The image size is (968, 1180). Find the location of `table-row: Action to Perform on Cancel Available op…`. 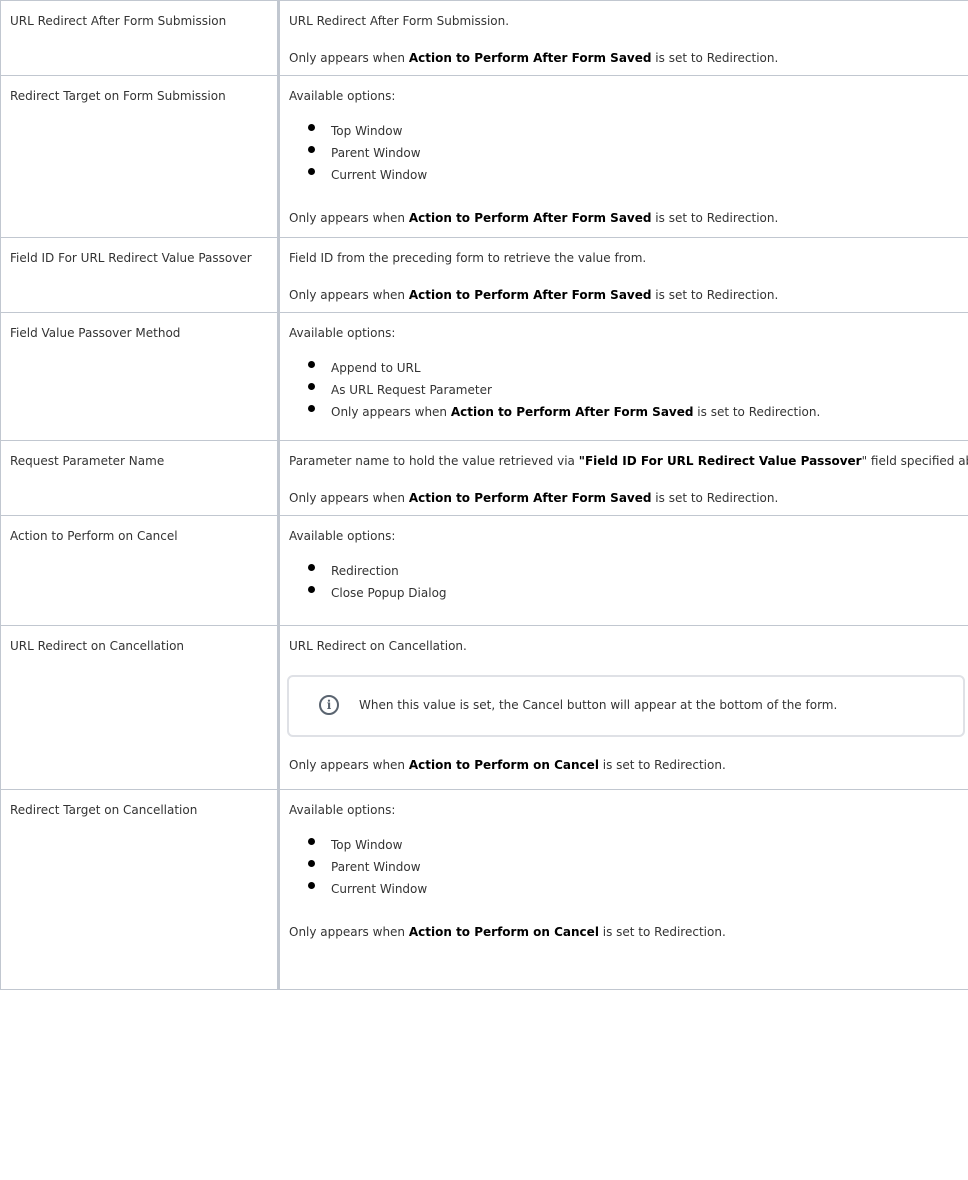

table-row: Action to Perform on Cancel Available op… is located at coordinates (484, 570).